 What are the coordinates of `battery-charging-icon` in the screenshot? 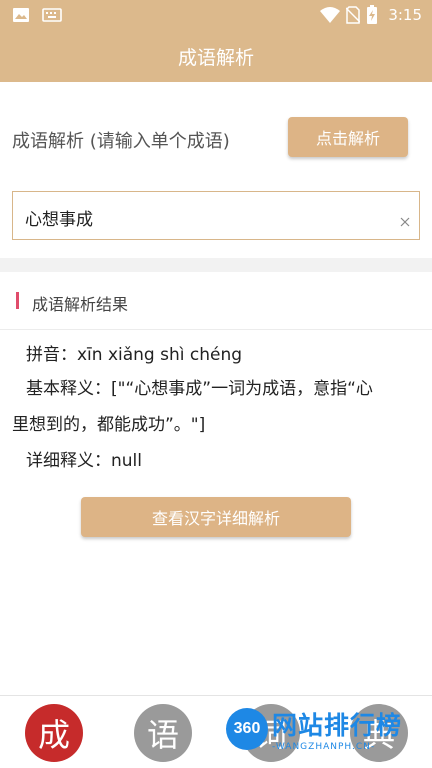 It's located at (372, 14).